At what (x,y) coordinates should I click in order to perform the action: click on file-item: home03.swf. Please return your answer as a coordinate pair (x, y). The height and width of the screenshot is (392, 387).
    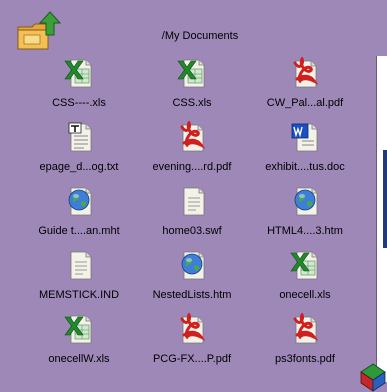
    Looking at the image, I should click on (192, 216).